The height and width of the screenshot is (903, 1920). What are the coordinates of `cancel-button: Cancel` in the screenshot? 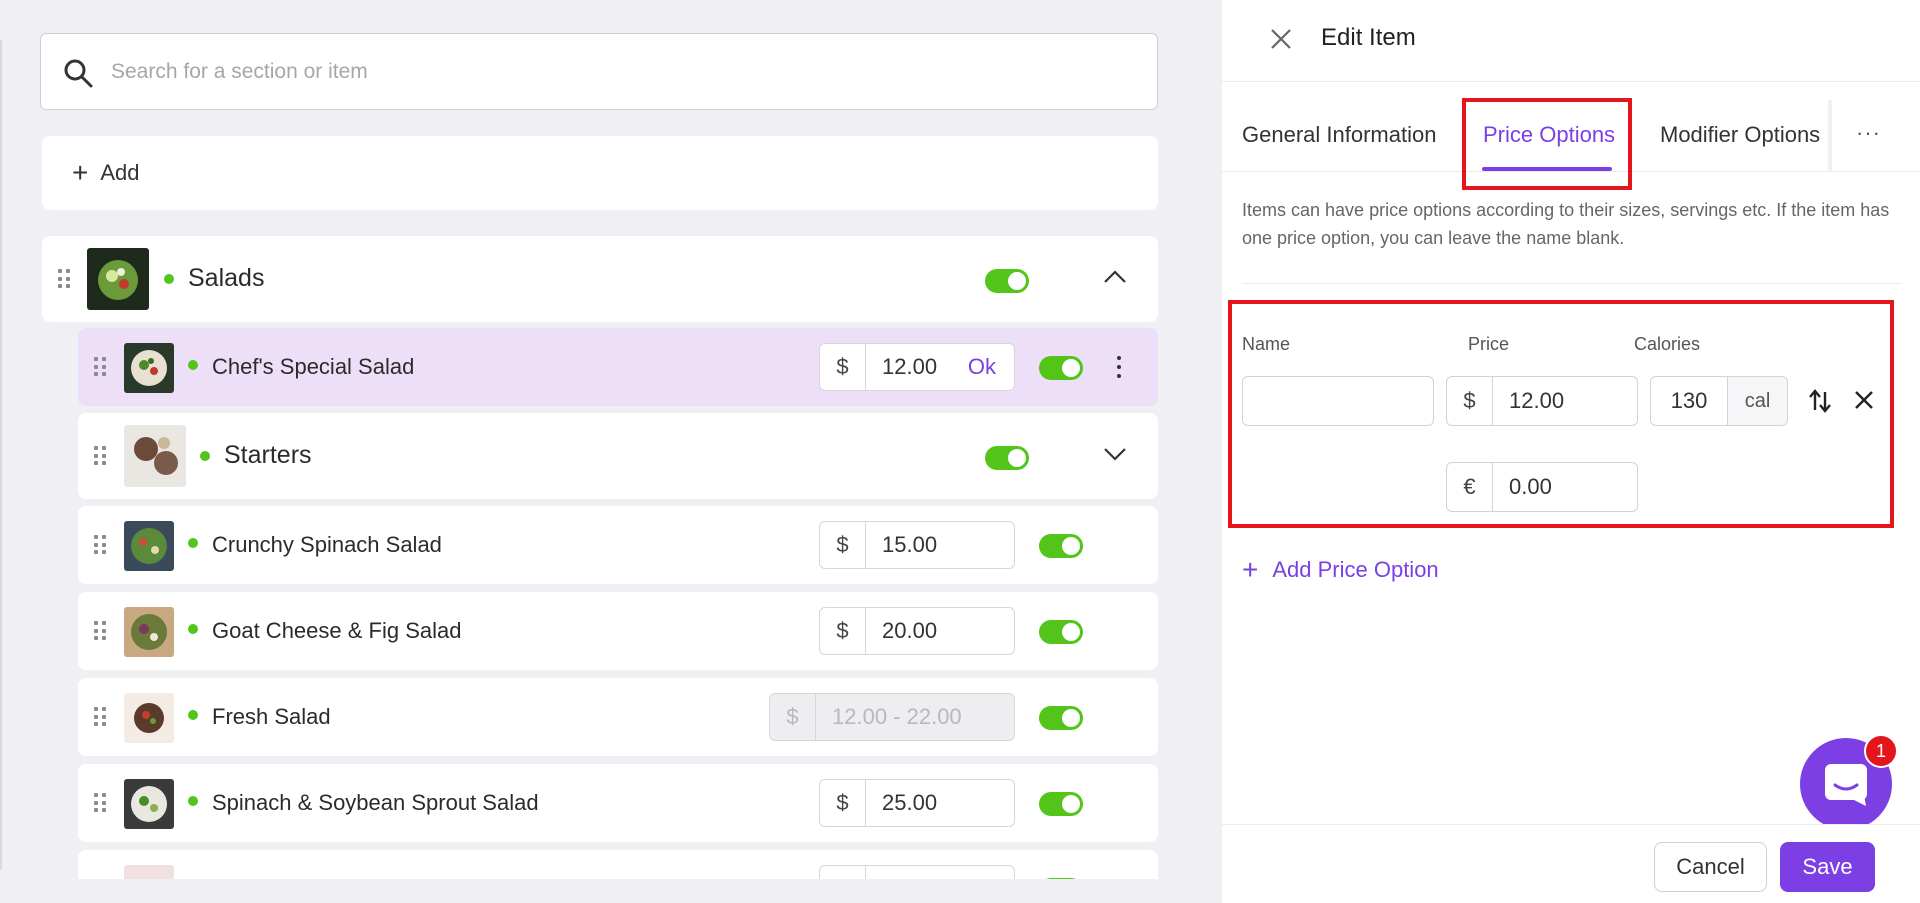 It's located at (1710, 867).